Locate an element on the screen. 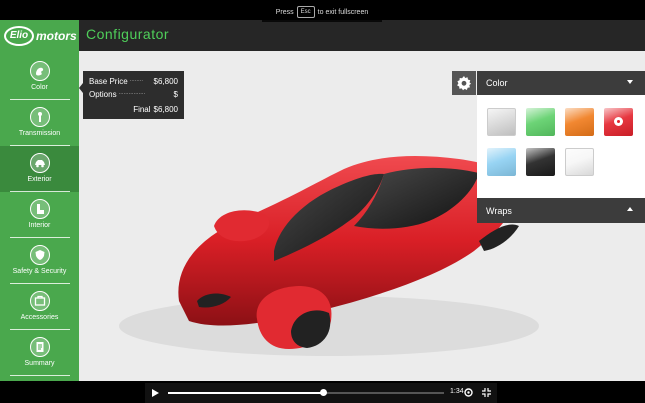 This screenshot has width=645, height=403. swatch-red is located at coordinates (618, 122).